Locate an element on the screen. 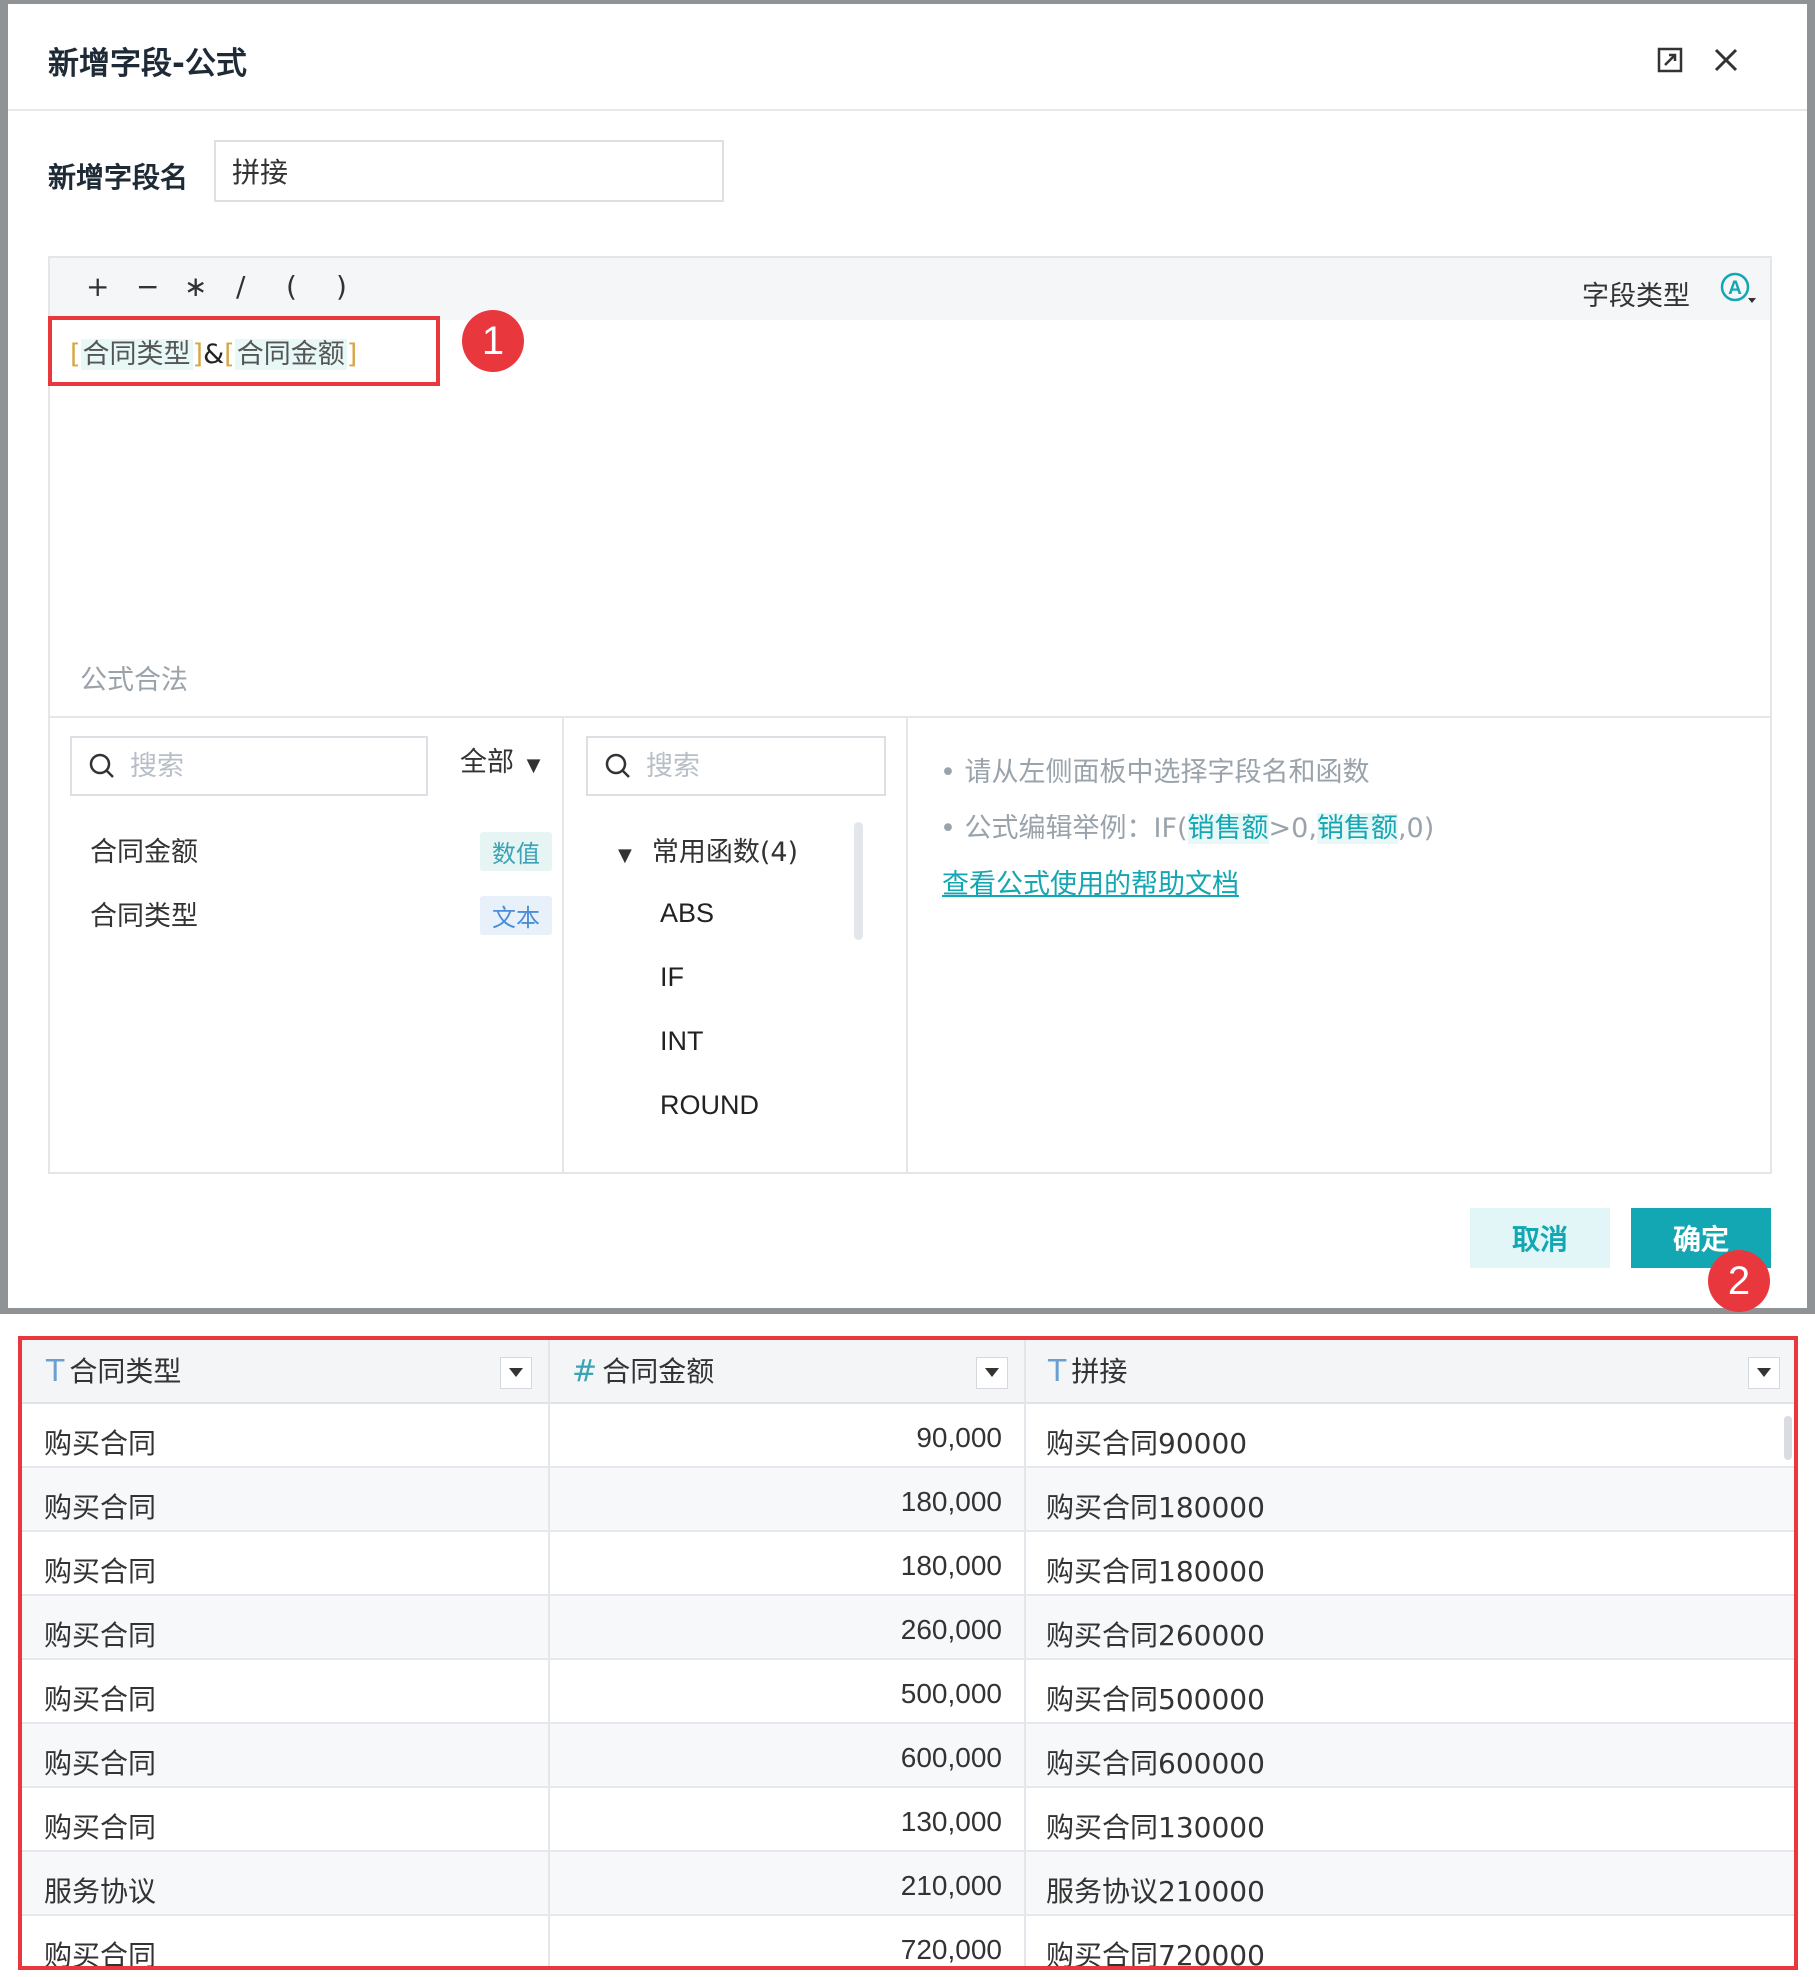  fields-panel: 全部 ▼ 合同金额 数值 合同类型 文本 is located at coordinates (307, 946).